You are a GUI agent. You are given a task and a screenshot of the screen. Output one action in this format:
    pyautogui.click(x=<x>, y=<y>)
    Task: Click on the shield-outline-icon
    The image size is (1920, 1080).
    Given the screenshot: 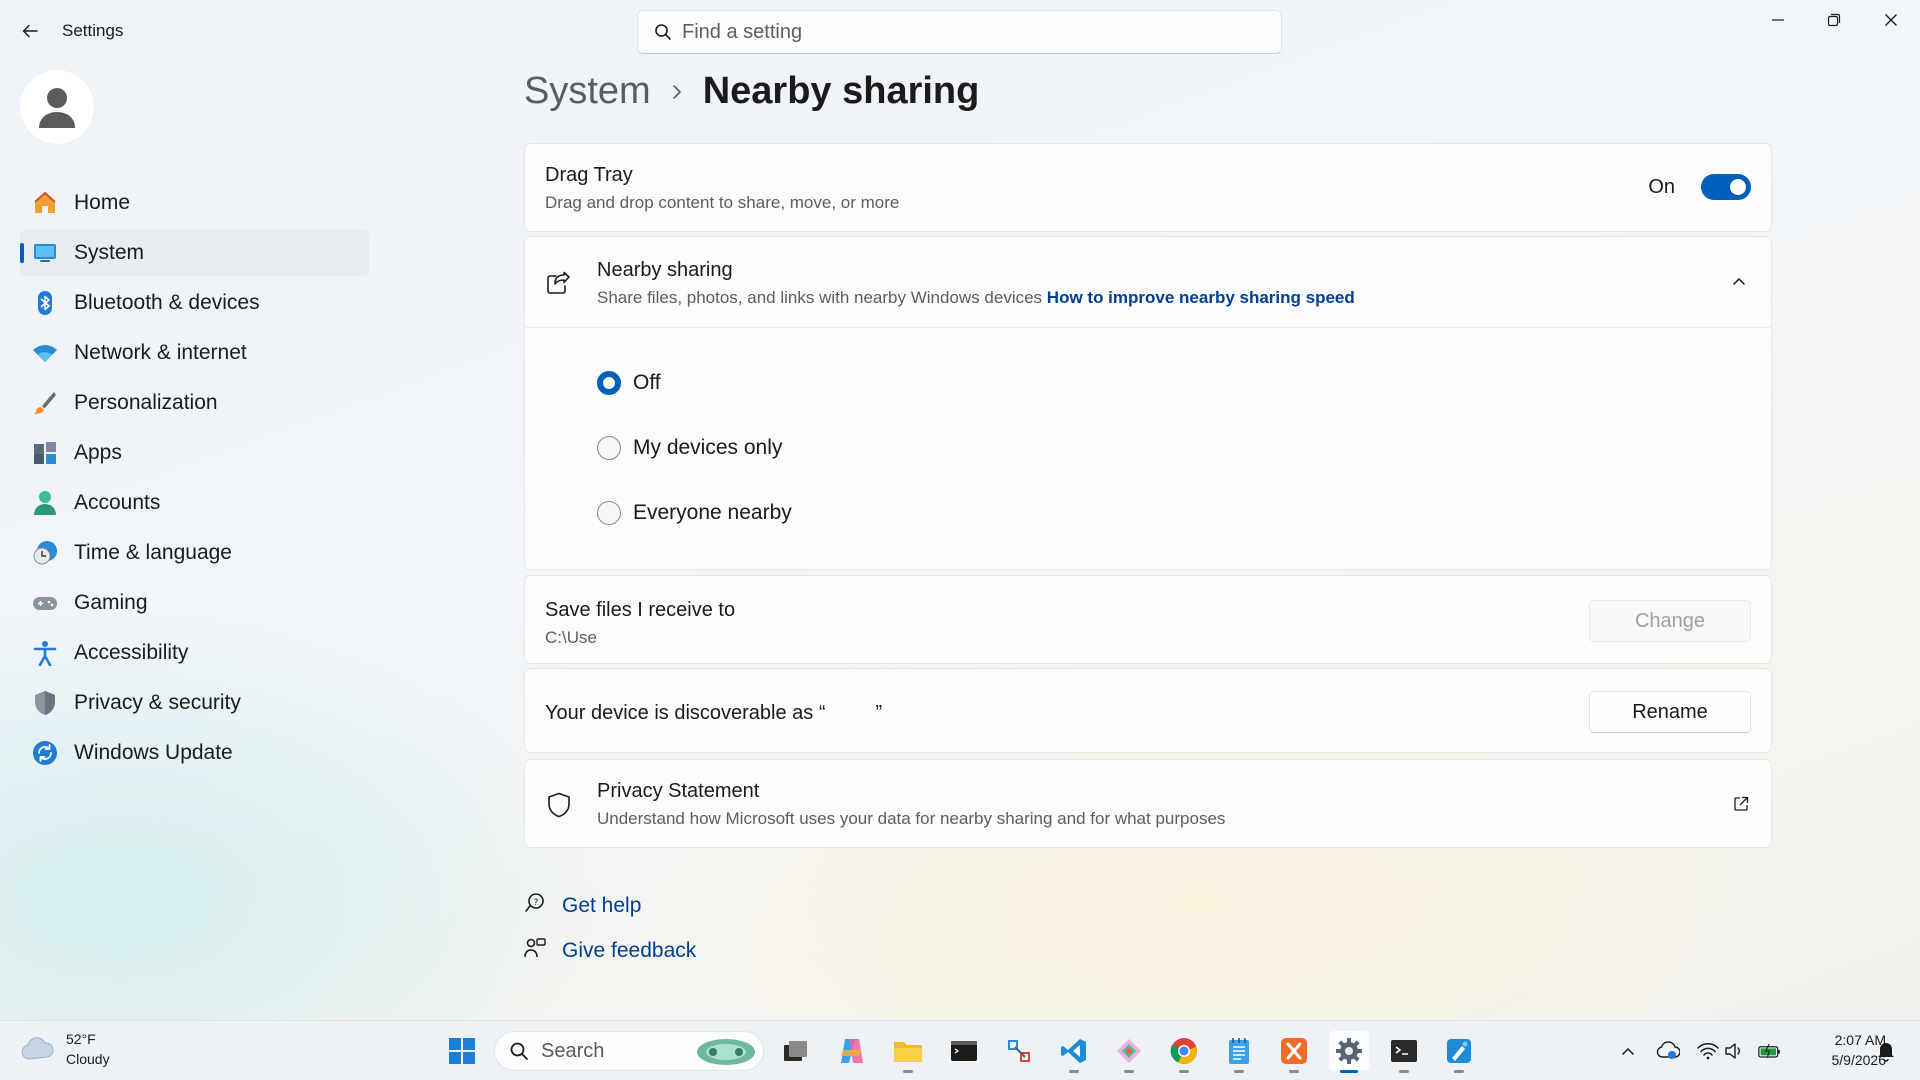 What is the action you would take?
    pyautogui.click(x=559, y=807)
    